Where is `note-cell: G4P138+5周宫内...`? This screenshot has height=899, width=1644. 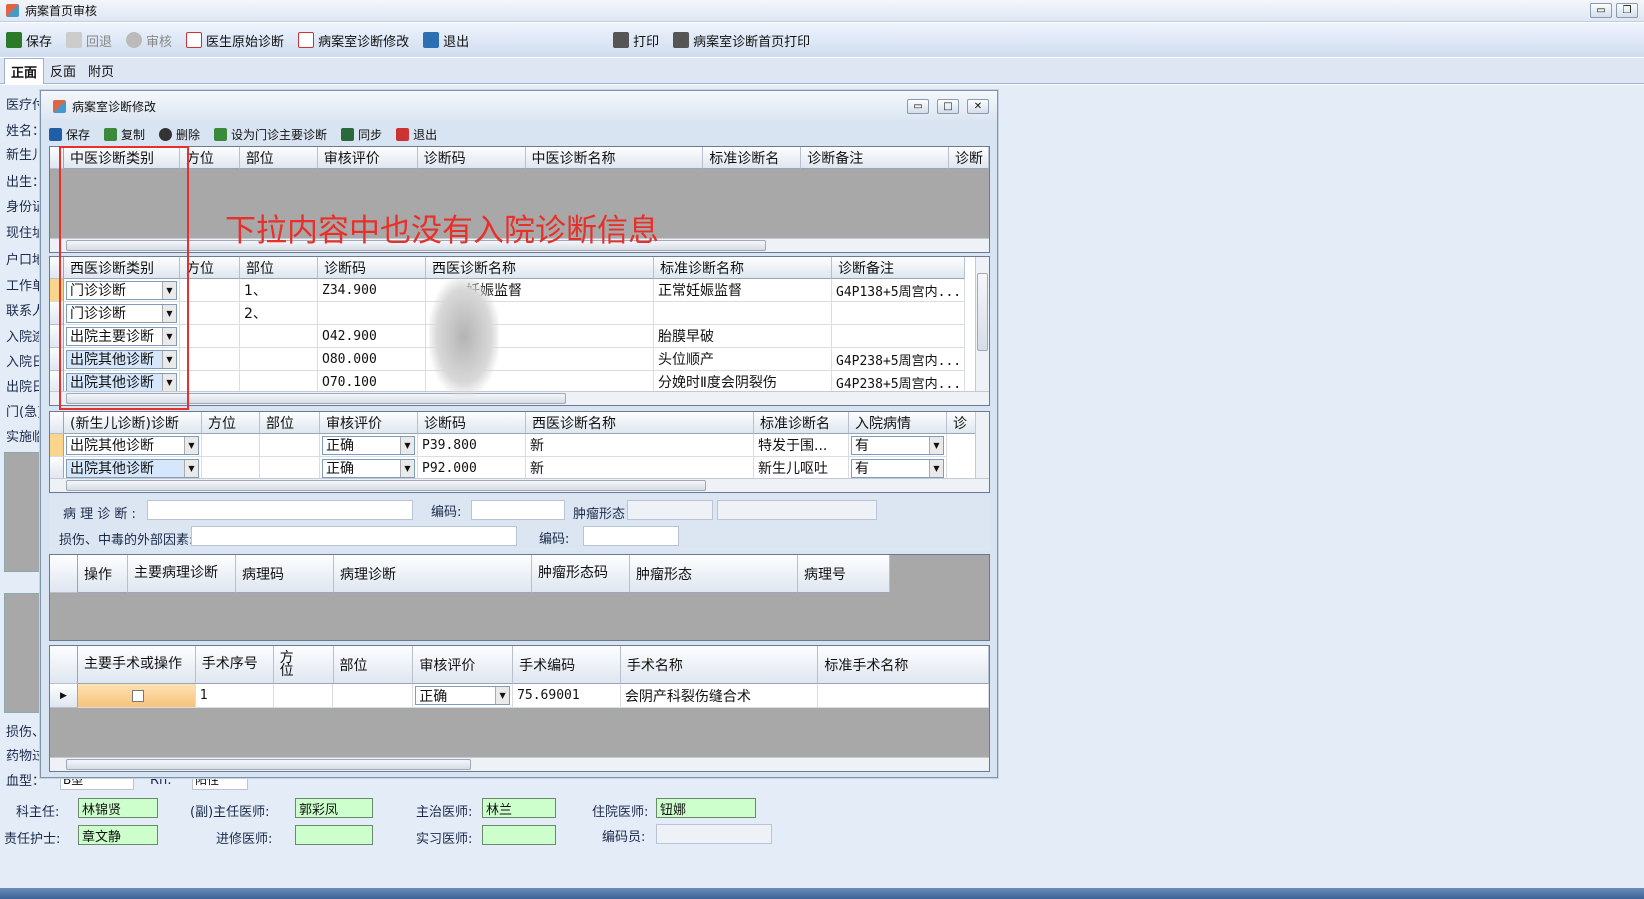
note-cell: G4P138+5周宫内... is located at coordinates (898, 290).